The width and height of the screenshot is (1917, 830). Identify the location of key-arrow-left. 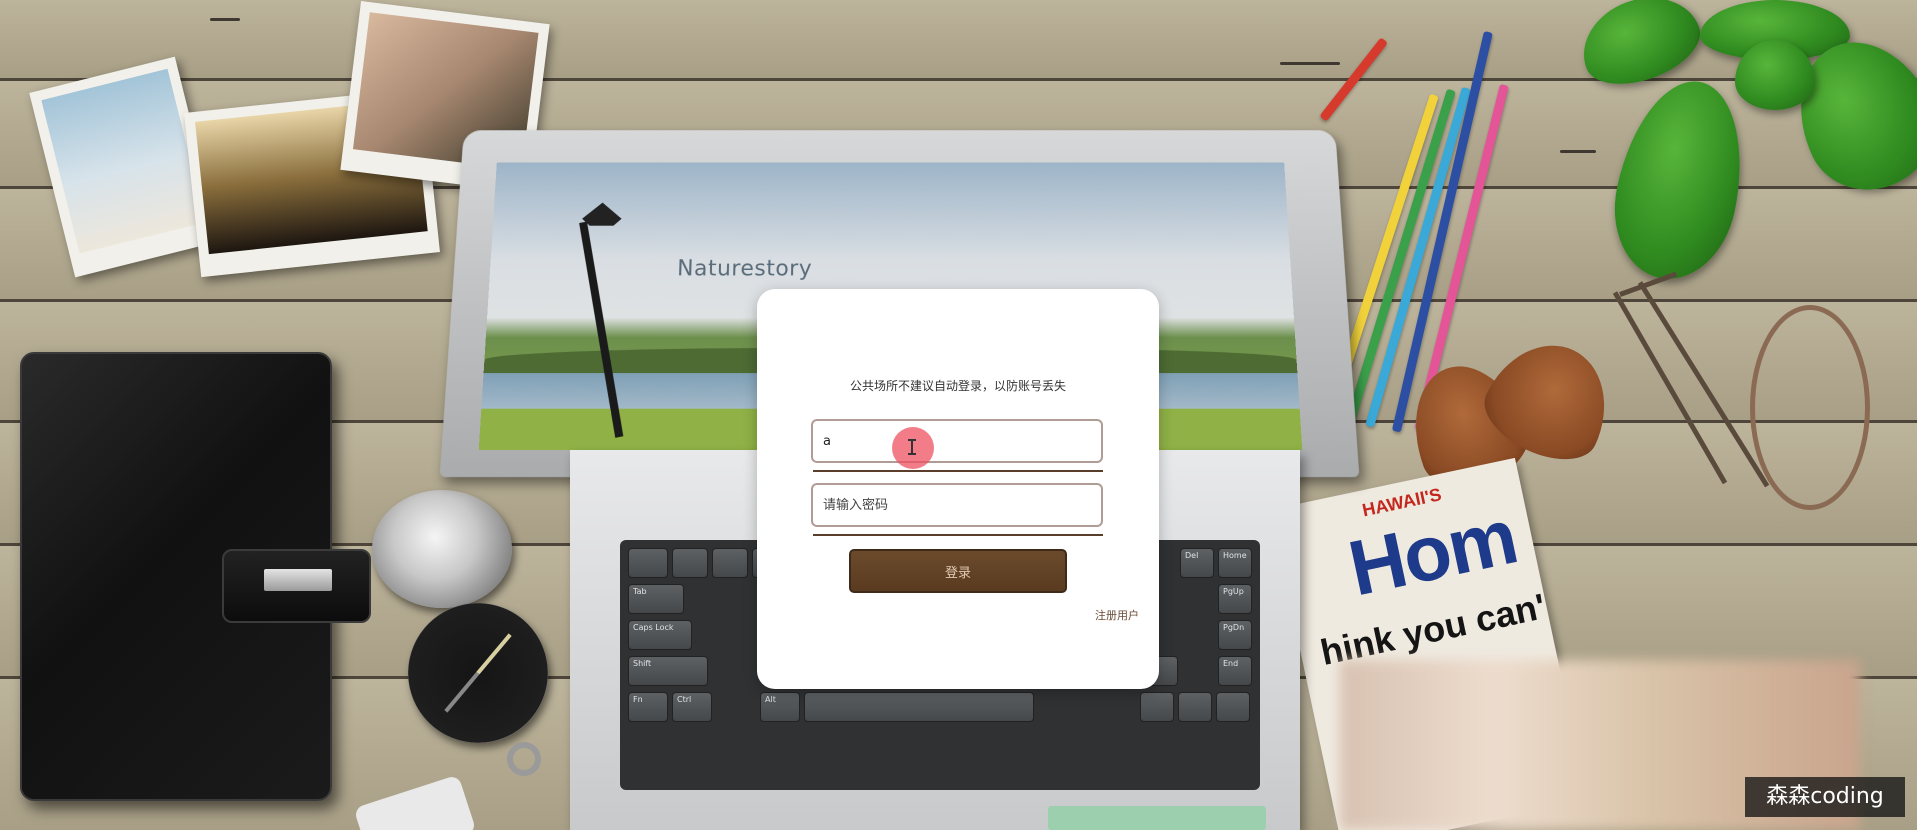
(1157, 707).